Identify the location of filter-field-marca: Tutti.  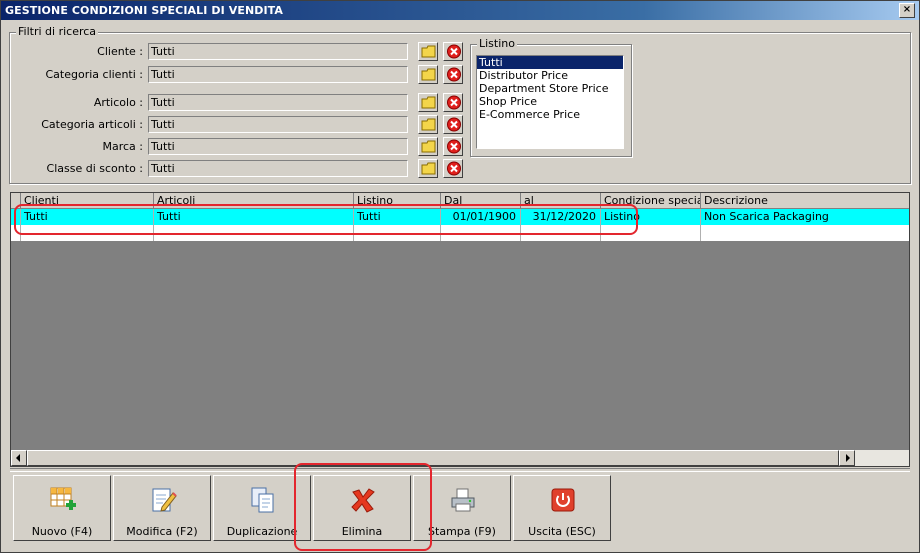
(278, 146).